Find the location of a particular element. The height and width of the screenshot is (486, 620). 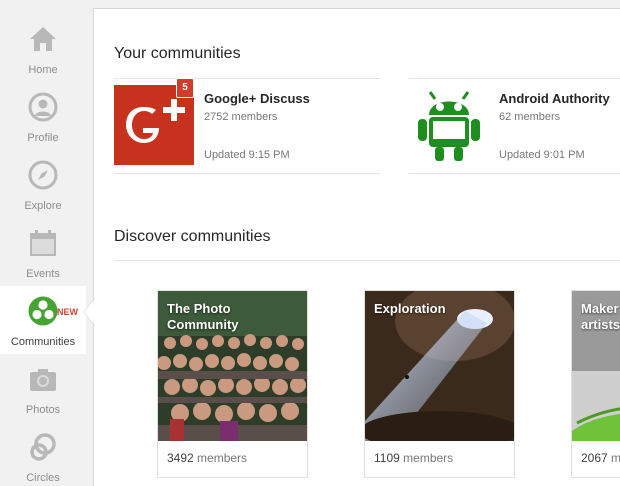

sidebar-item-label: Home is located at coordinates (43, 70).